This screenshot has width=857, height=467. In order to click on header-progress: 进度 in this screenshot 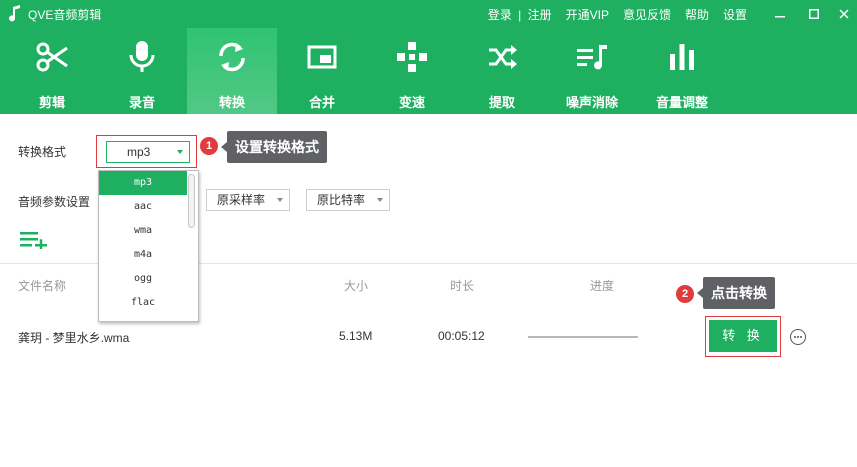, I will do `click(602, 286)`.